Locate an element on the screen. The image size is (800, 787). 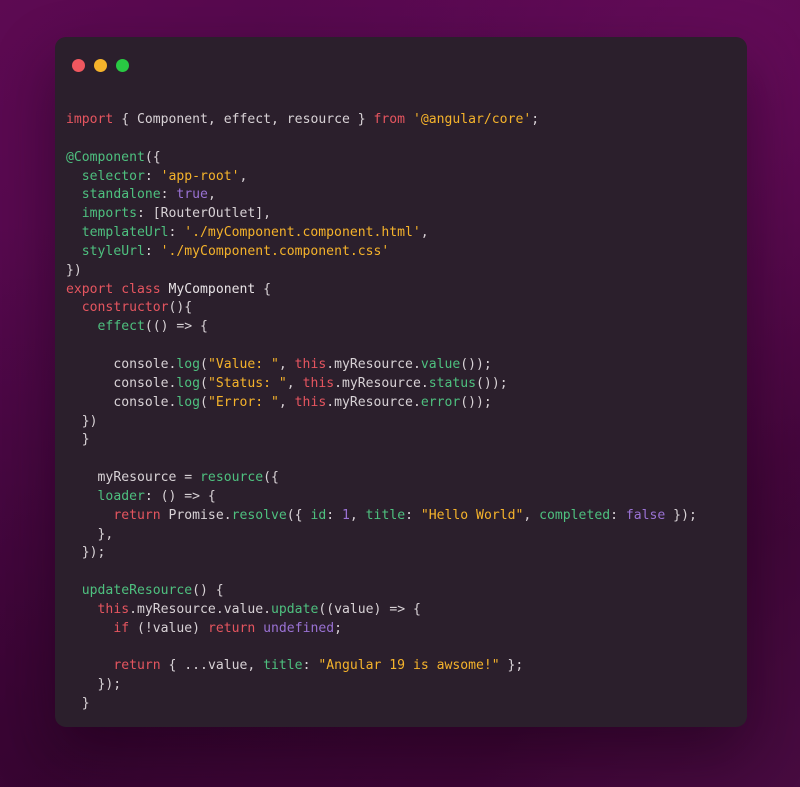
close-window-icon is located at coordinates (78, 65).